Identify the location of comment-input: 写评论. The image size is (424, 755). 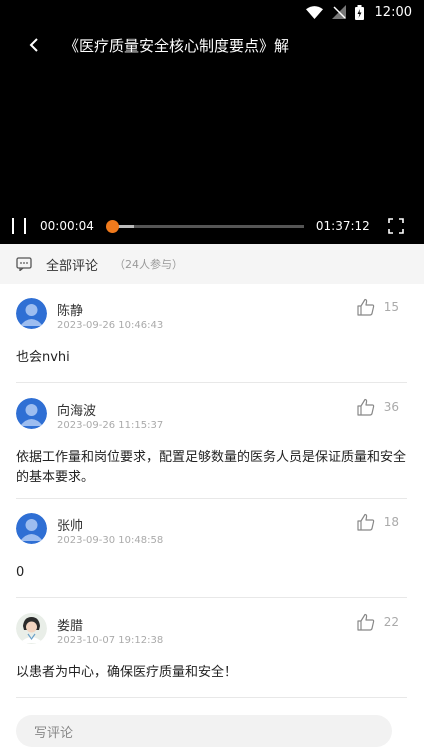
(204, 731).